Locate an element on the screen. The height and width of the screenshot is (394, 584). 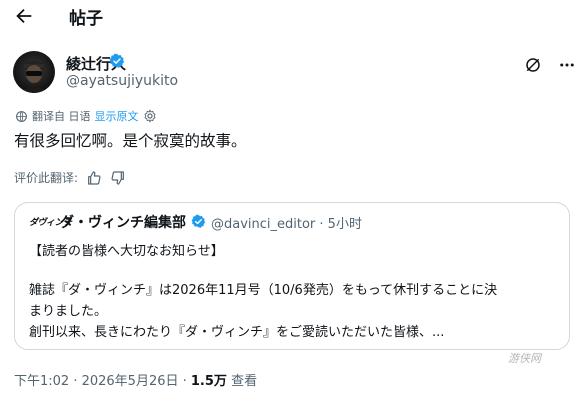
quoted-author-name: ダ・ヴィンチ編集部 is located at coordinates (123, 223).